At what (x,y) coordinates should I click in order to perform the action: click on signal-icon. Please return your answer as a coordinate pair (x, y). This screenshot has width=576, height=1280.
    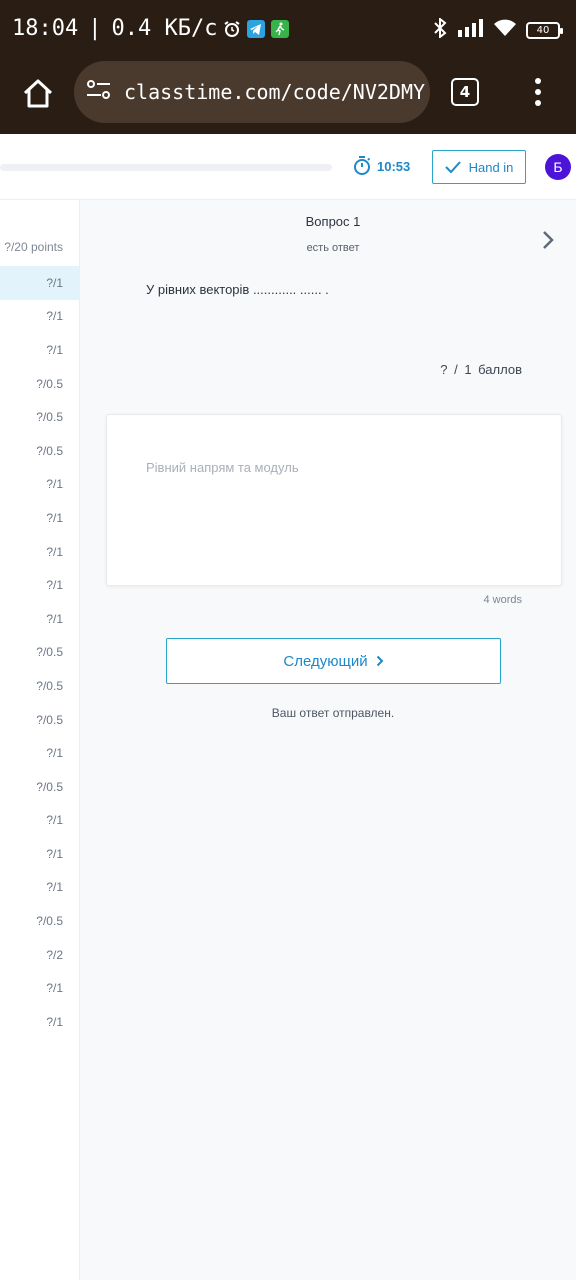
    Looking at the image, I should click on (471, 30).